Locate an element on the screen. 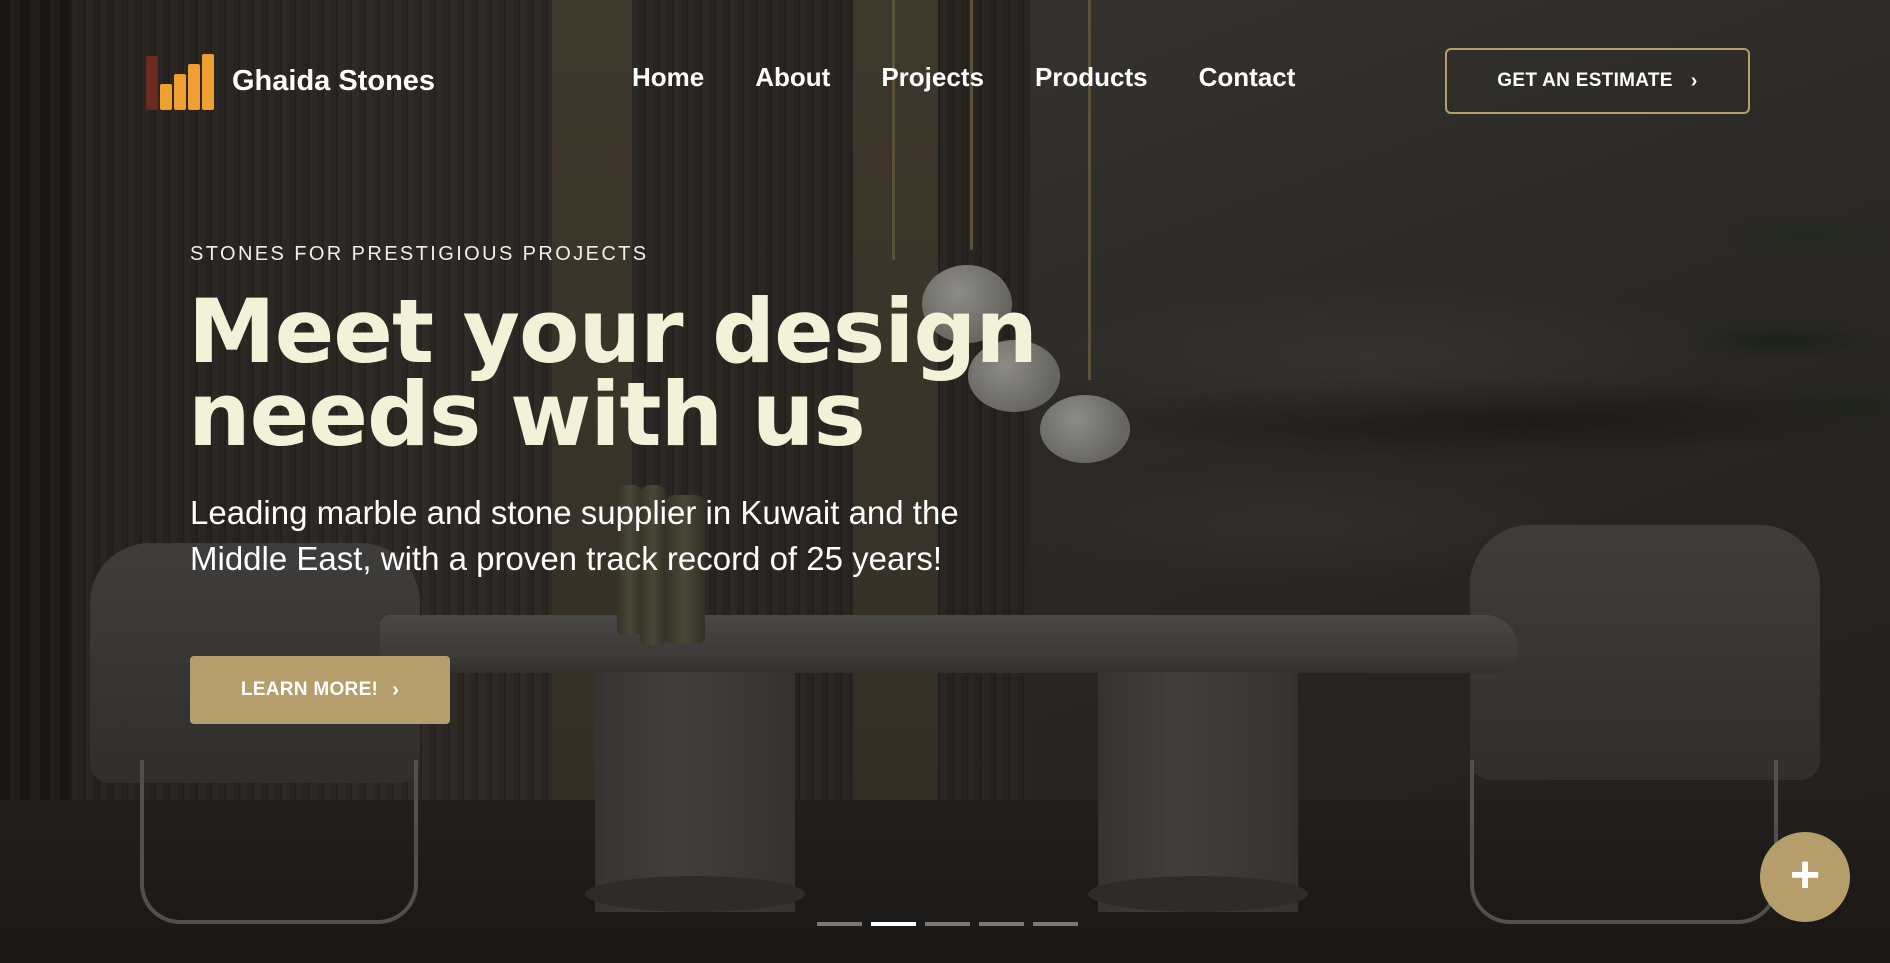  brand-name: Ghaida Stones is located at coordinates (334, 80).